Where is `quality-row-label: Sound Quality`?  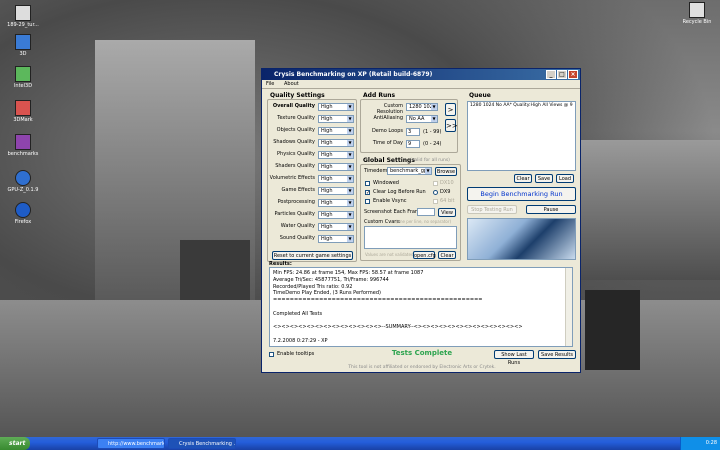 quality-row-label: Sound Quality is located at coordinates (297, 238).